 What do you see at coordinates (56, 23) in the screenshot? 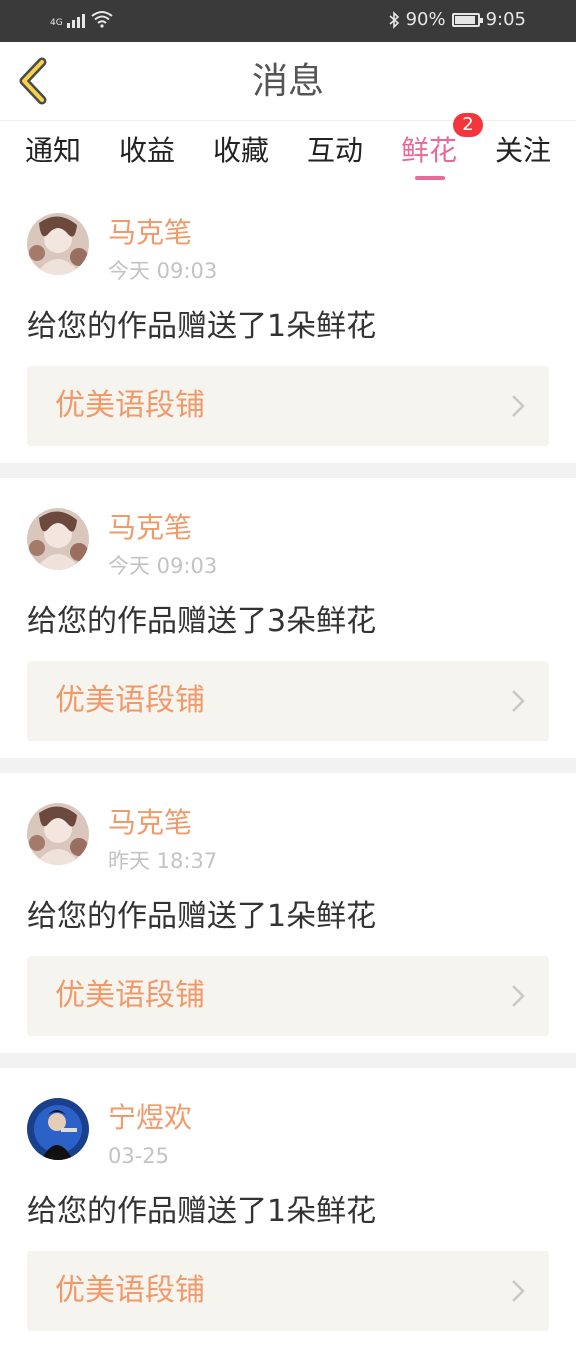
I see `network-type: 4G` at bounding box center [56, 23].